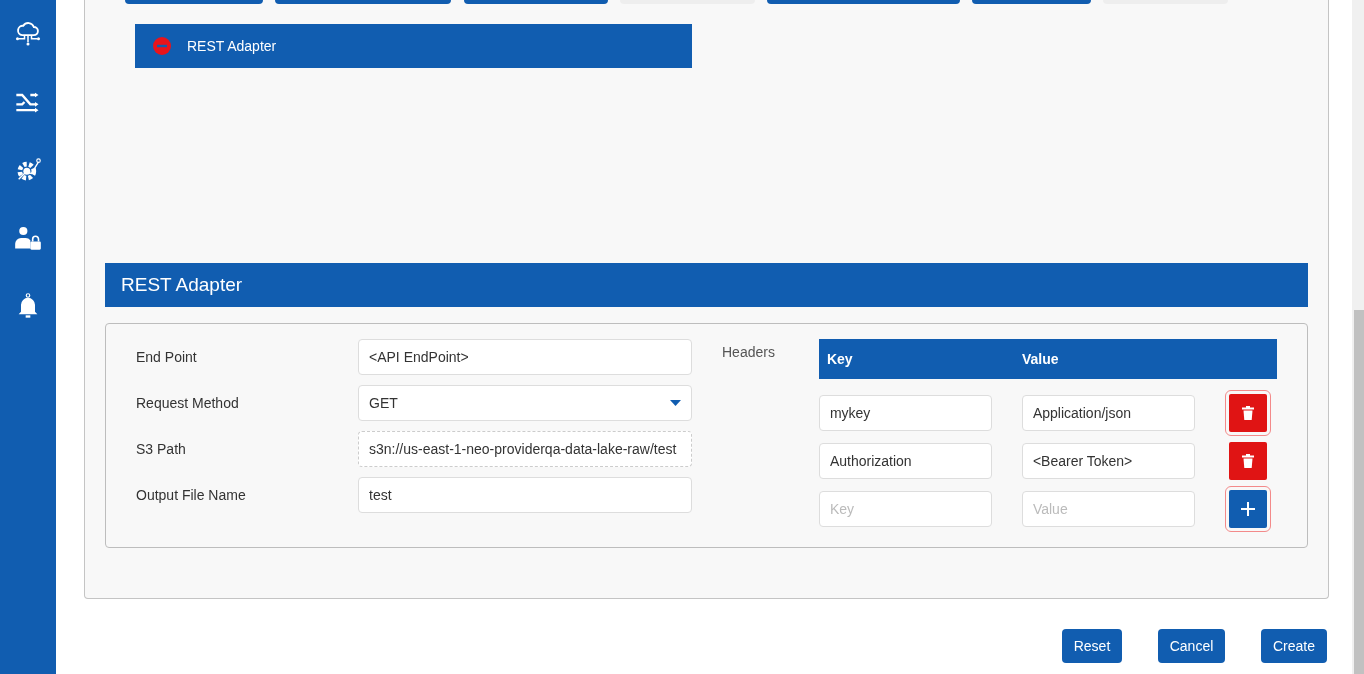 This screenshot has height=674, width=1364. I want to click on input-field: test, so click(525, 495).